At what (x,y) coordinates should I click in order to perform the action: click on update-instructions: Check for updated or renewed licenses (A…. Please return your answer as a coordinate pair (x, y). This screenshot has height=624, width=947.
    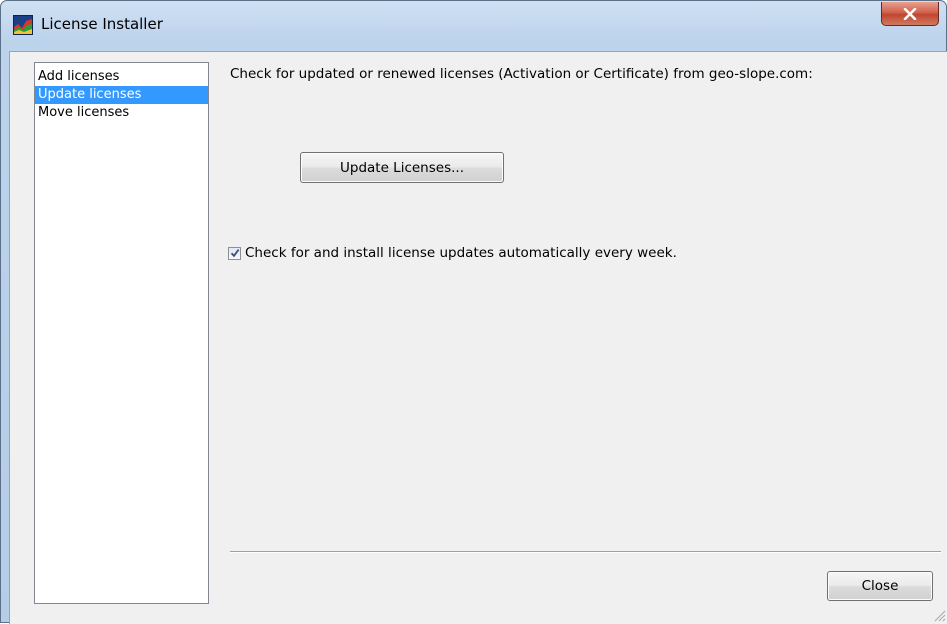
    Looking at the image, I should click on (521, 74).